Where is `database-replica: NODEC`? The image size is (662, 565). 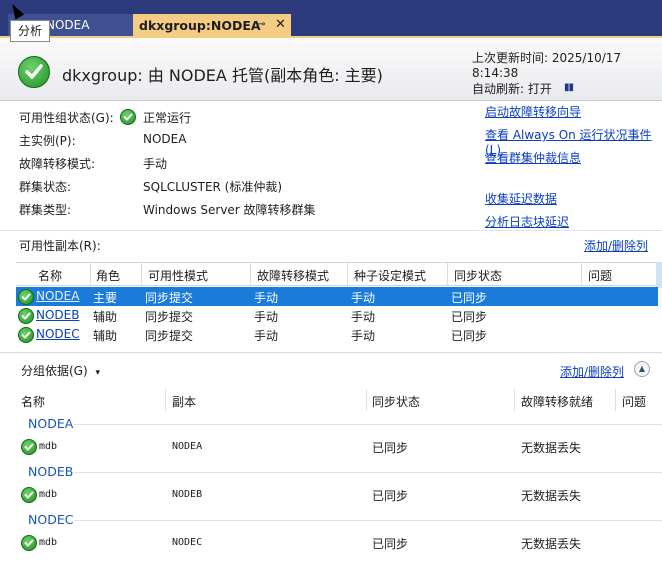 database-replica: NODEC is located at coordinates (187, 542).